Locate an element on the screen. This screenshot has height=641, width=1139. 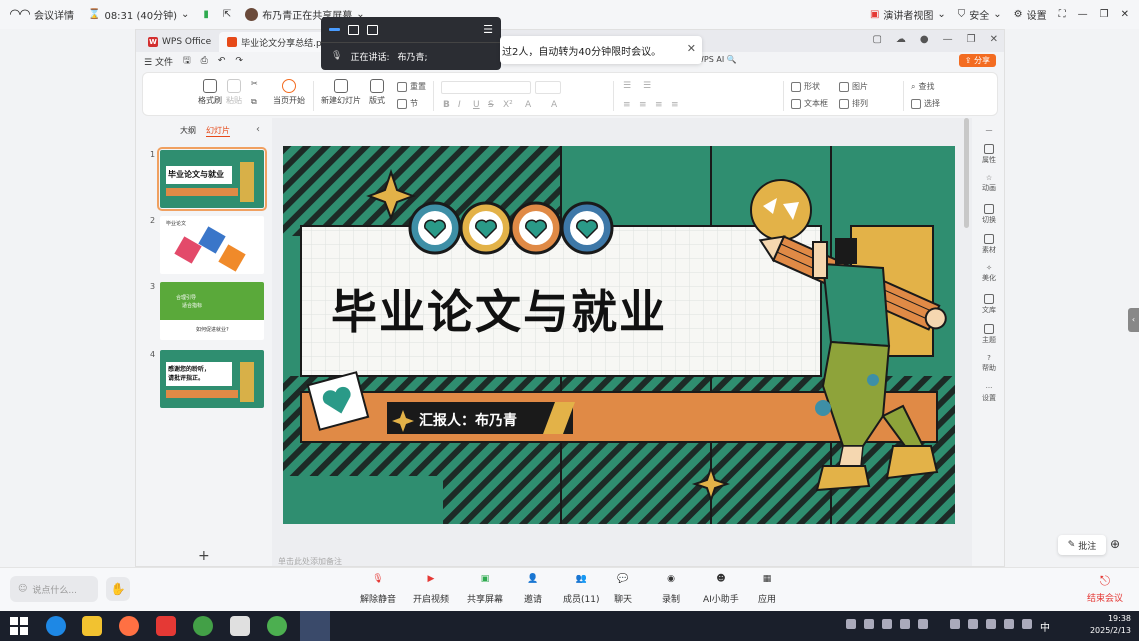
cloud-icon: ☁ is located at coordinates (901, 39).